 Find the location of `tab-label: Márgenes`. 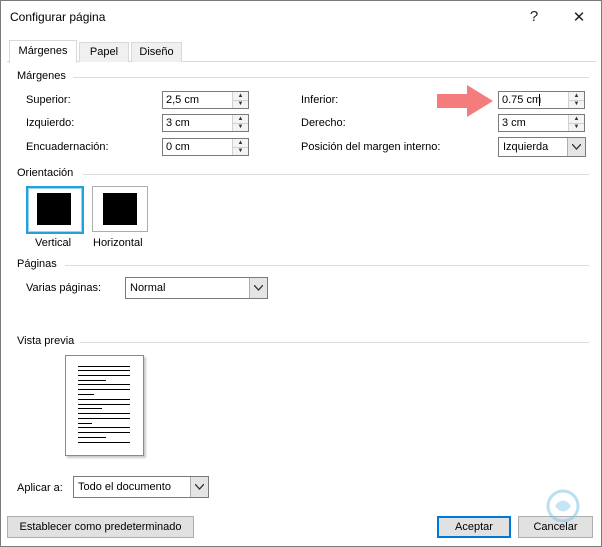

tab-label: Márgenes is located at coordinates (43, 51).